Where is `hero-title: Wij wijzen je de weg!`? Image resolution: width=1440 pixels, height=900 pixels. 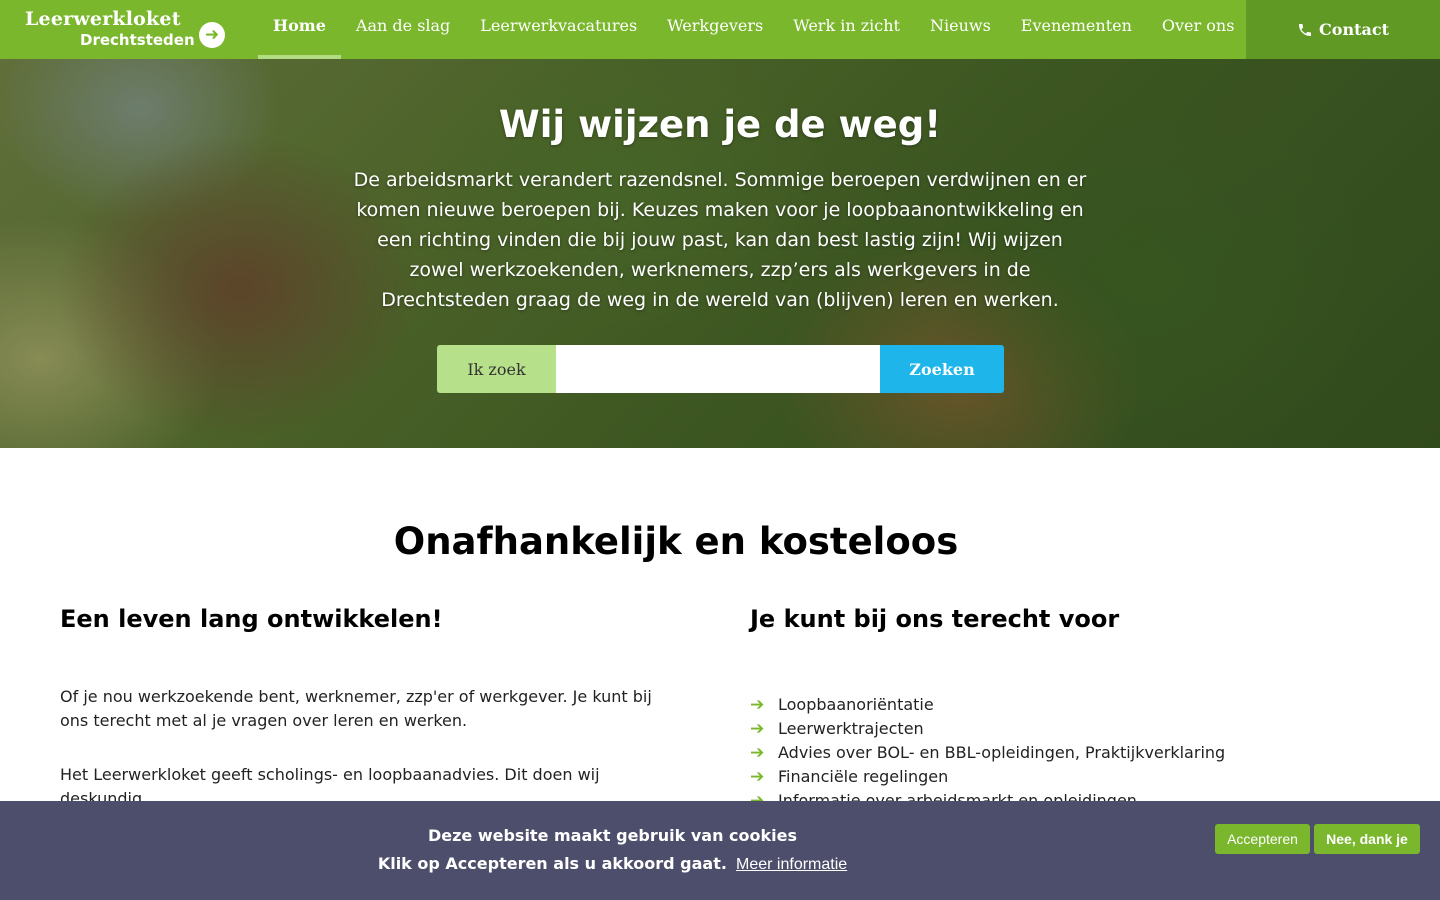 hero-title: Wij wijzen je de weg! is located at coordinates (720, 124).